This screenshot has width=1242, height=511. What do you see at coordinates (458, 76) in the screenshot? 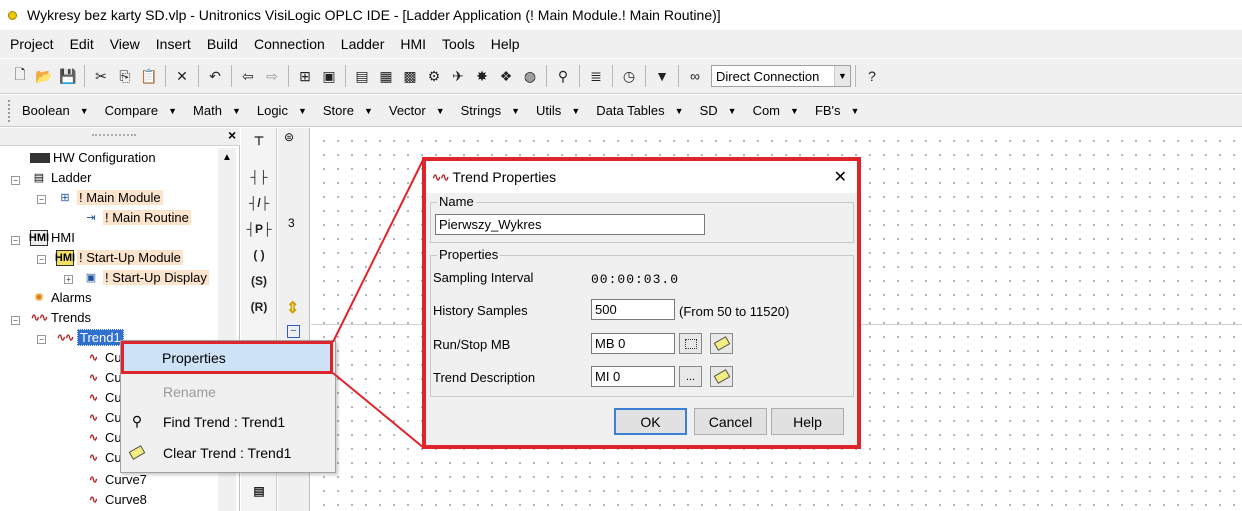
I see `rocket-icon: ✈` at bounding box center [458, 76].